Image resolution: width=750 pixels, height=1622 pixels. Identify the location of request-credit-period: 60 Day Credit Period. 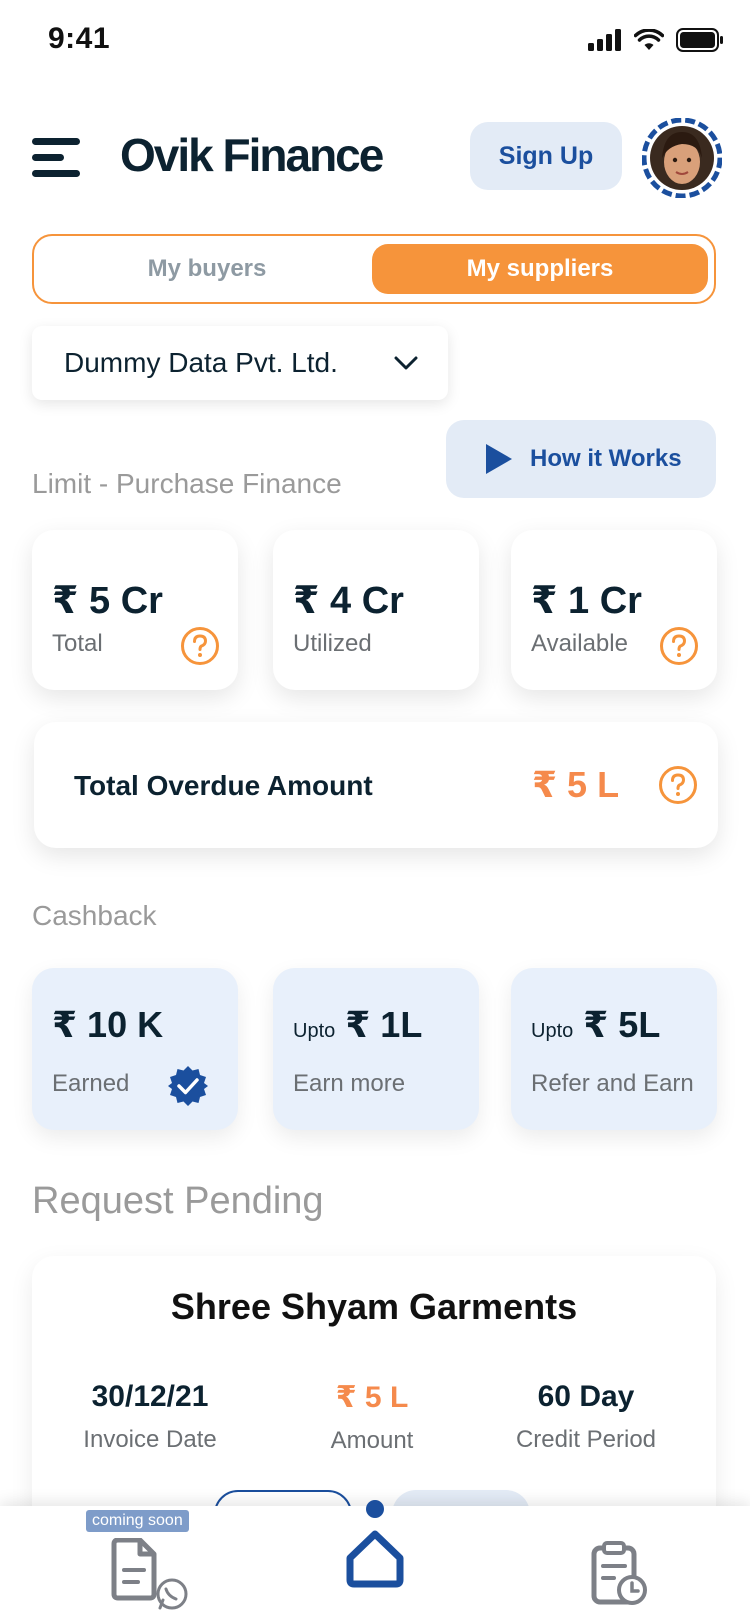
(586, 1417).